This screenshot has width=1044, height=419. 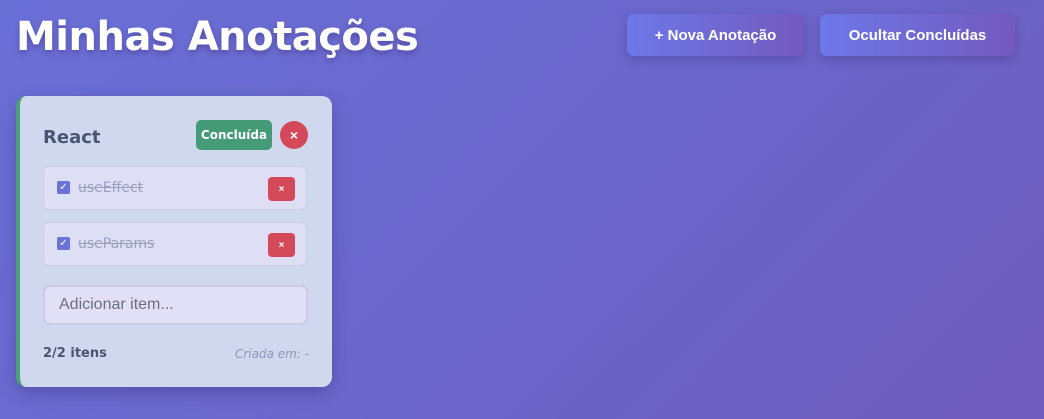 What do you see at coordinates (116, 244) in the screenshot?
I see `item-text: useParams` at bounding box center [116, 244].